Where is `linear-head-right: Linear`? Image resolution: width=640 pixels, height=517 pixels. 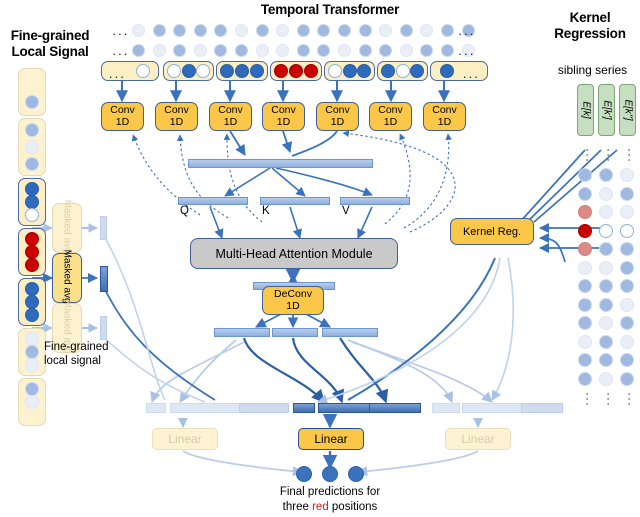 linear-head-right: Linear is located at coordinates (478, 439).